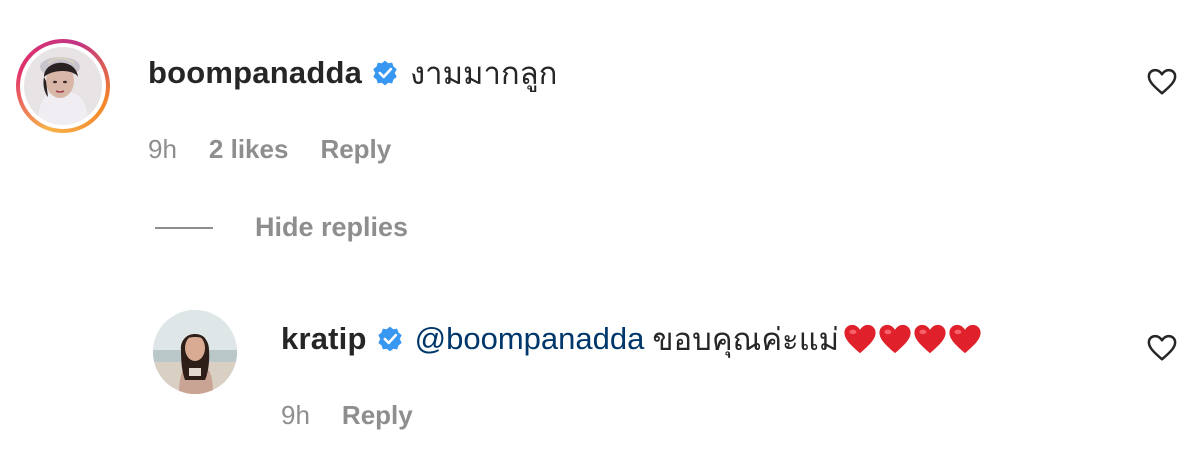  Describe the element at coordinates (484, 73) in the screenshot. I see `comment-text: งามมากลูก` at that location.